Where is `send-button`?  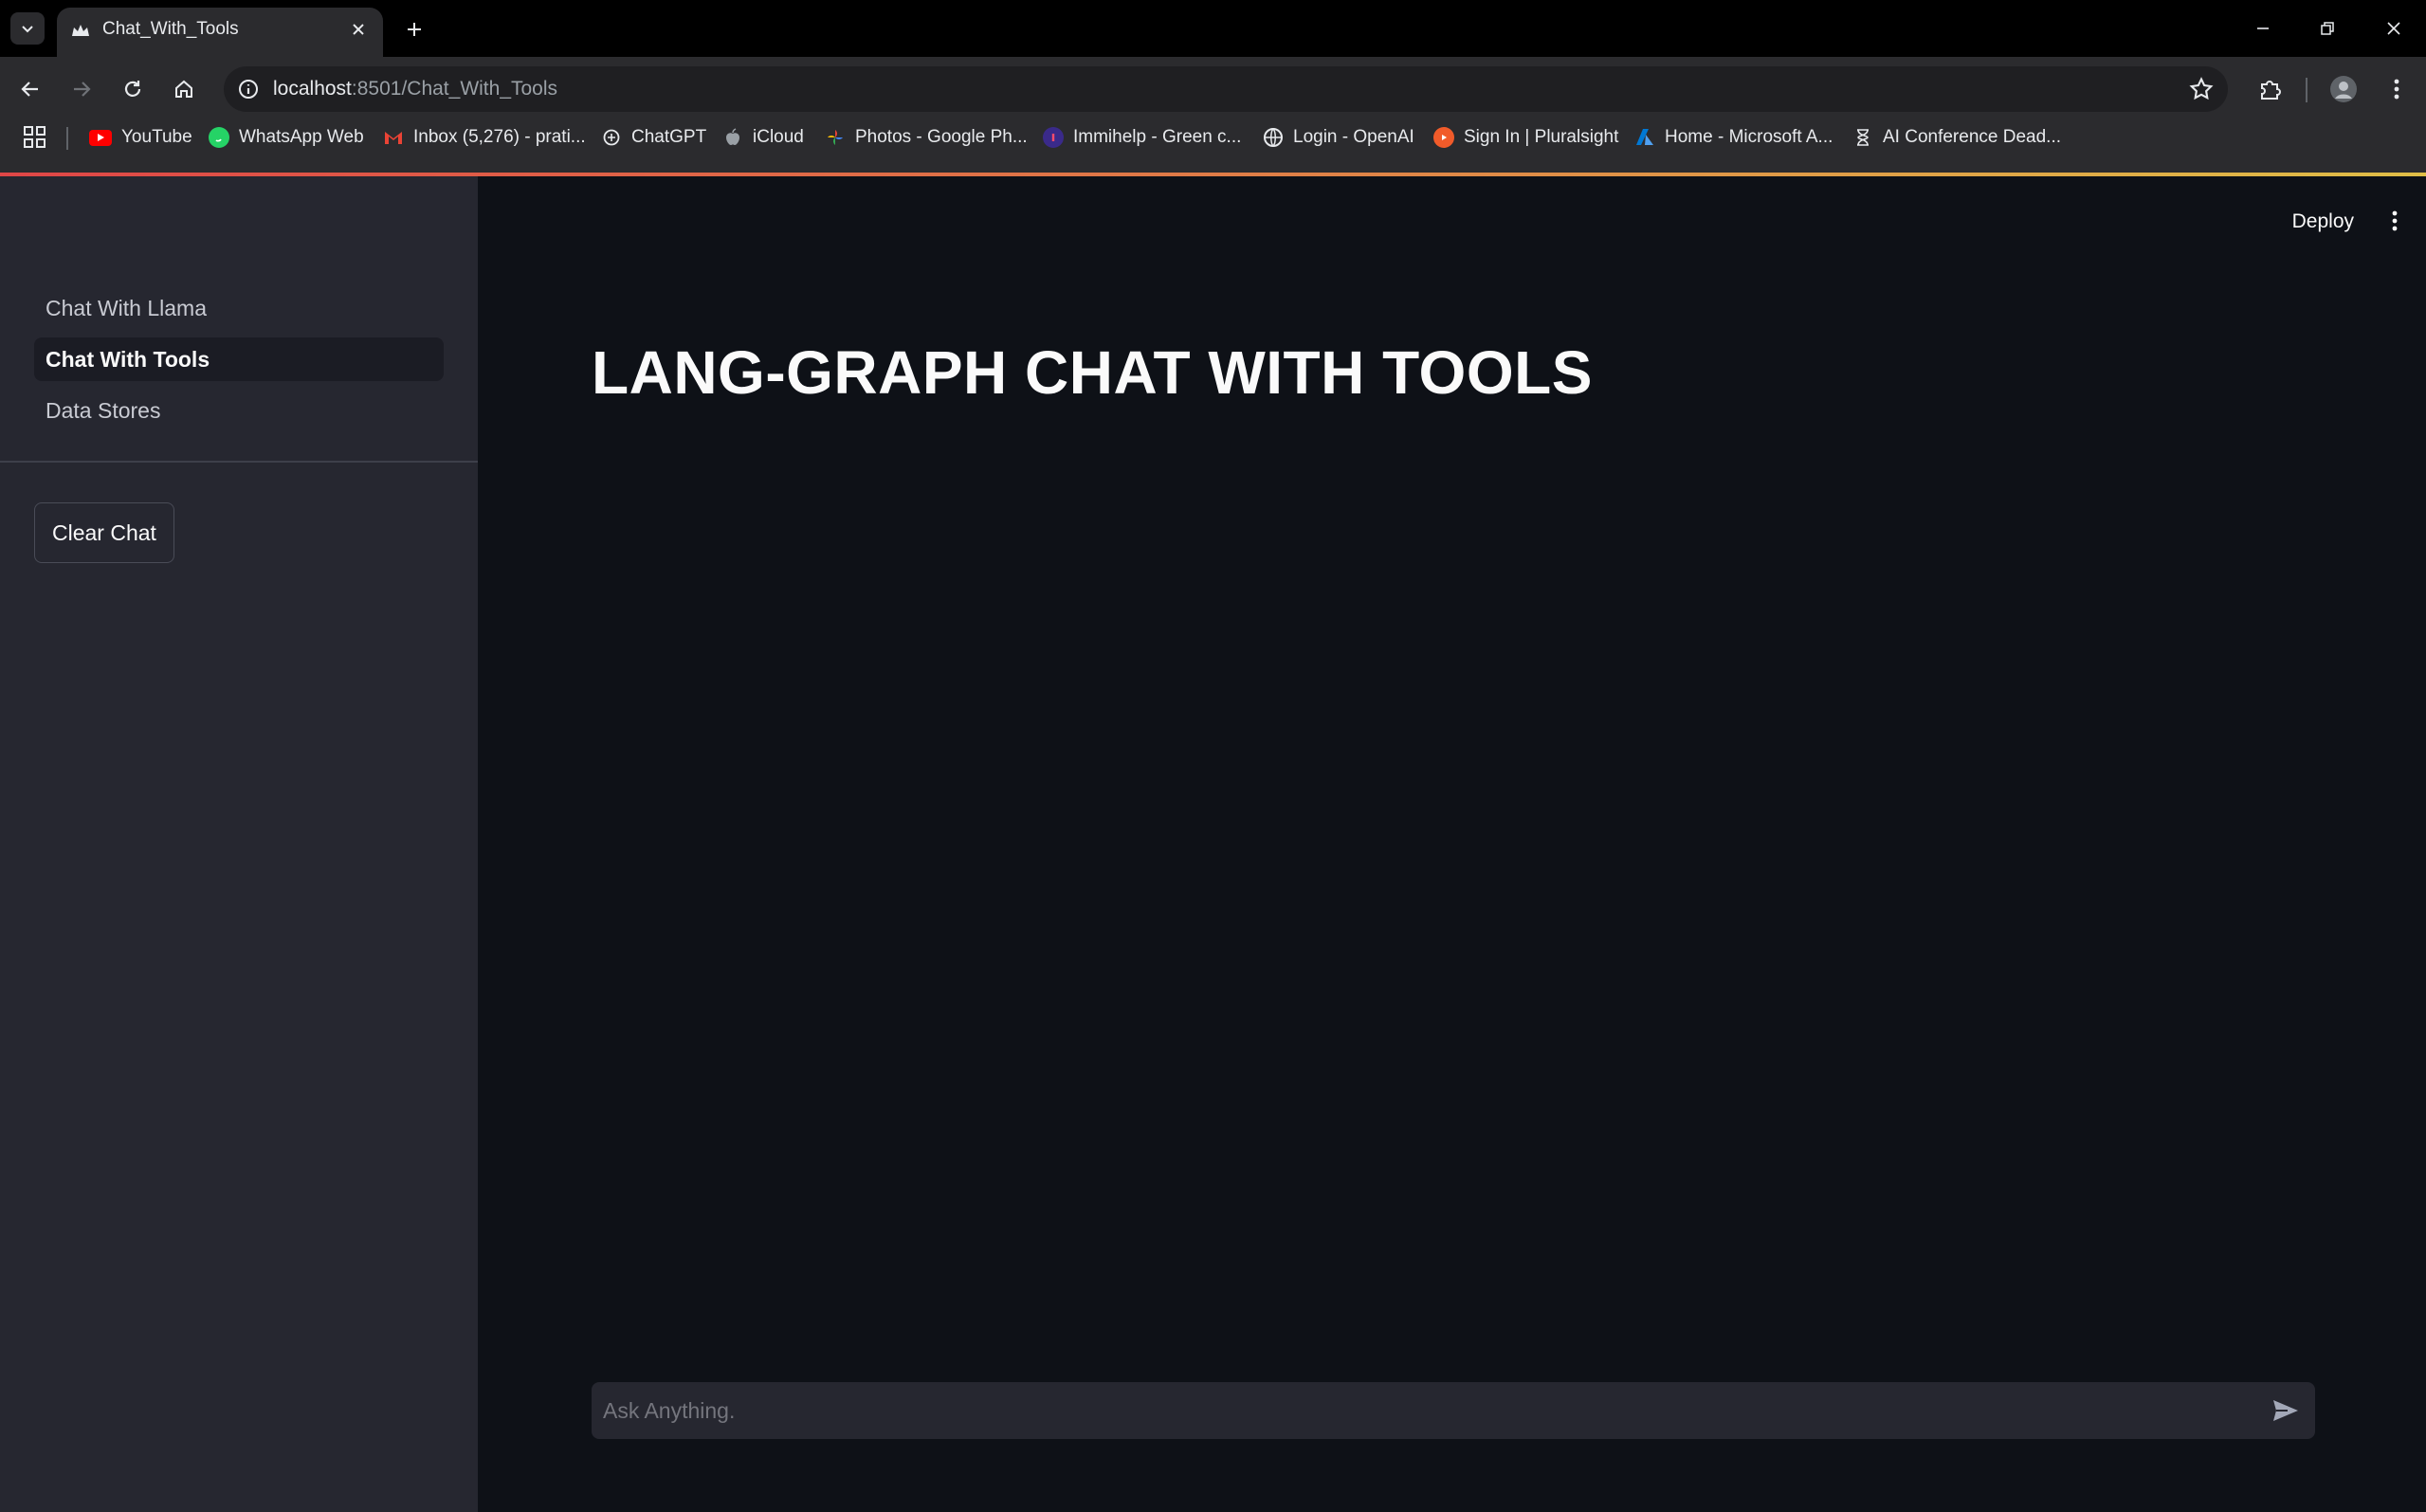
send-button is located at coordinates (2286, 1411).